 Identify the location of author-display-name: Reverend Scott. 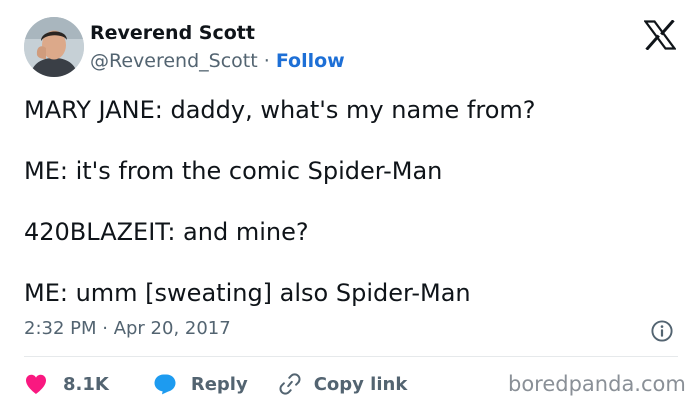
(172, 33).